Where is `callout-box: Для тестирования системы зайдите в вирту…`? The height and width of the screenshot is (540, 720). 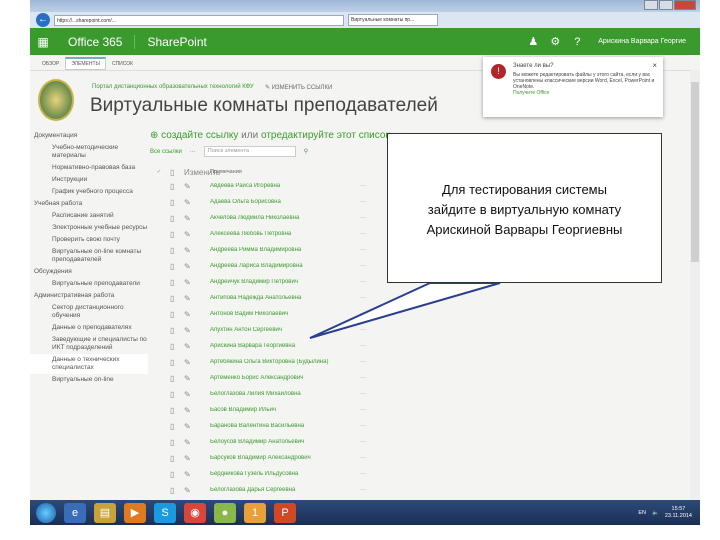
callout-box: Для тестирования системы зайдите в вирту… is located at coordinates (524, 208).